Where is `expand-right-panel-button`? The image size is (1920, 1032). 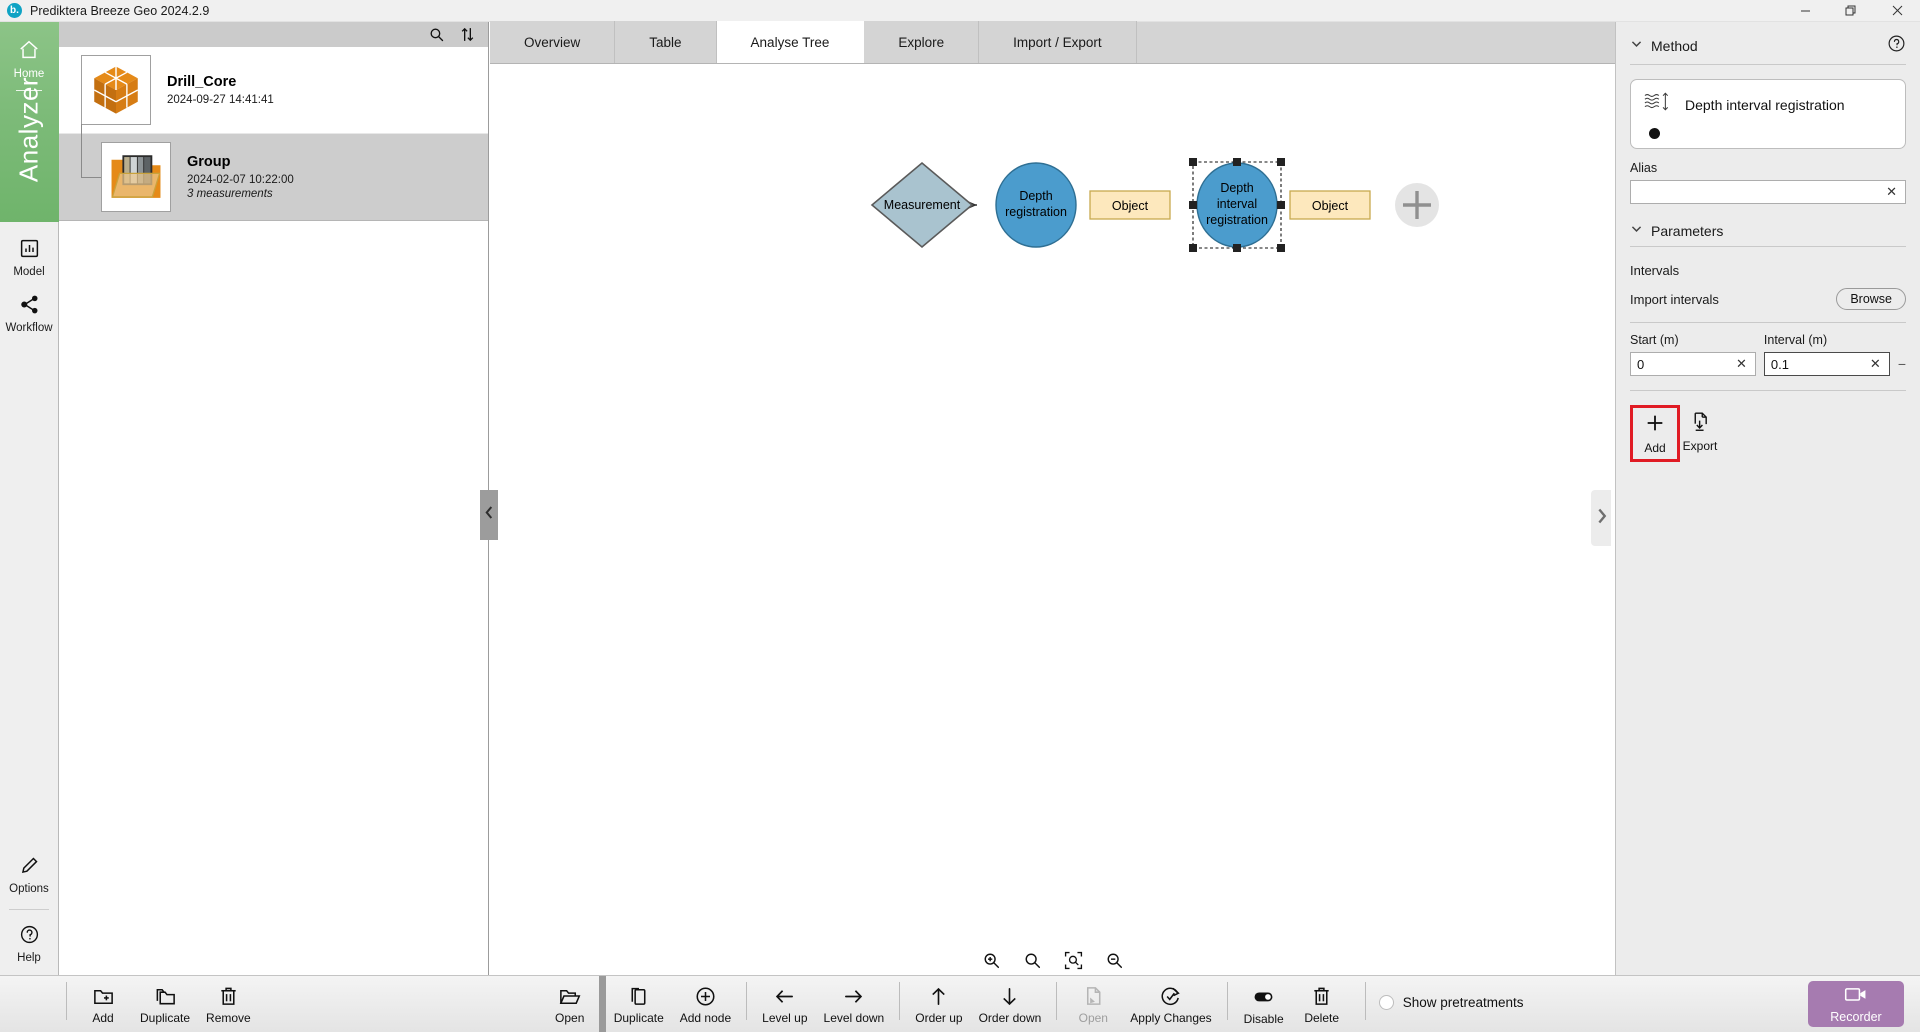
expand-right-panel-button is located at coordinates (1601, 518).